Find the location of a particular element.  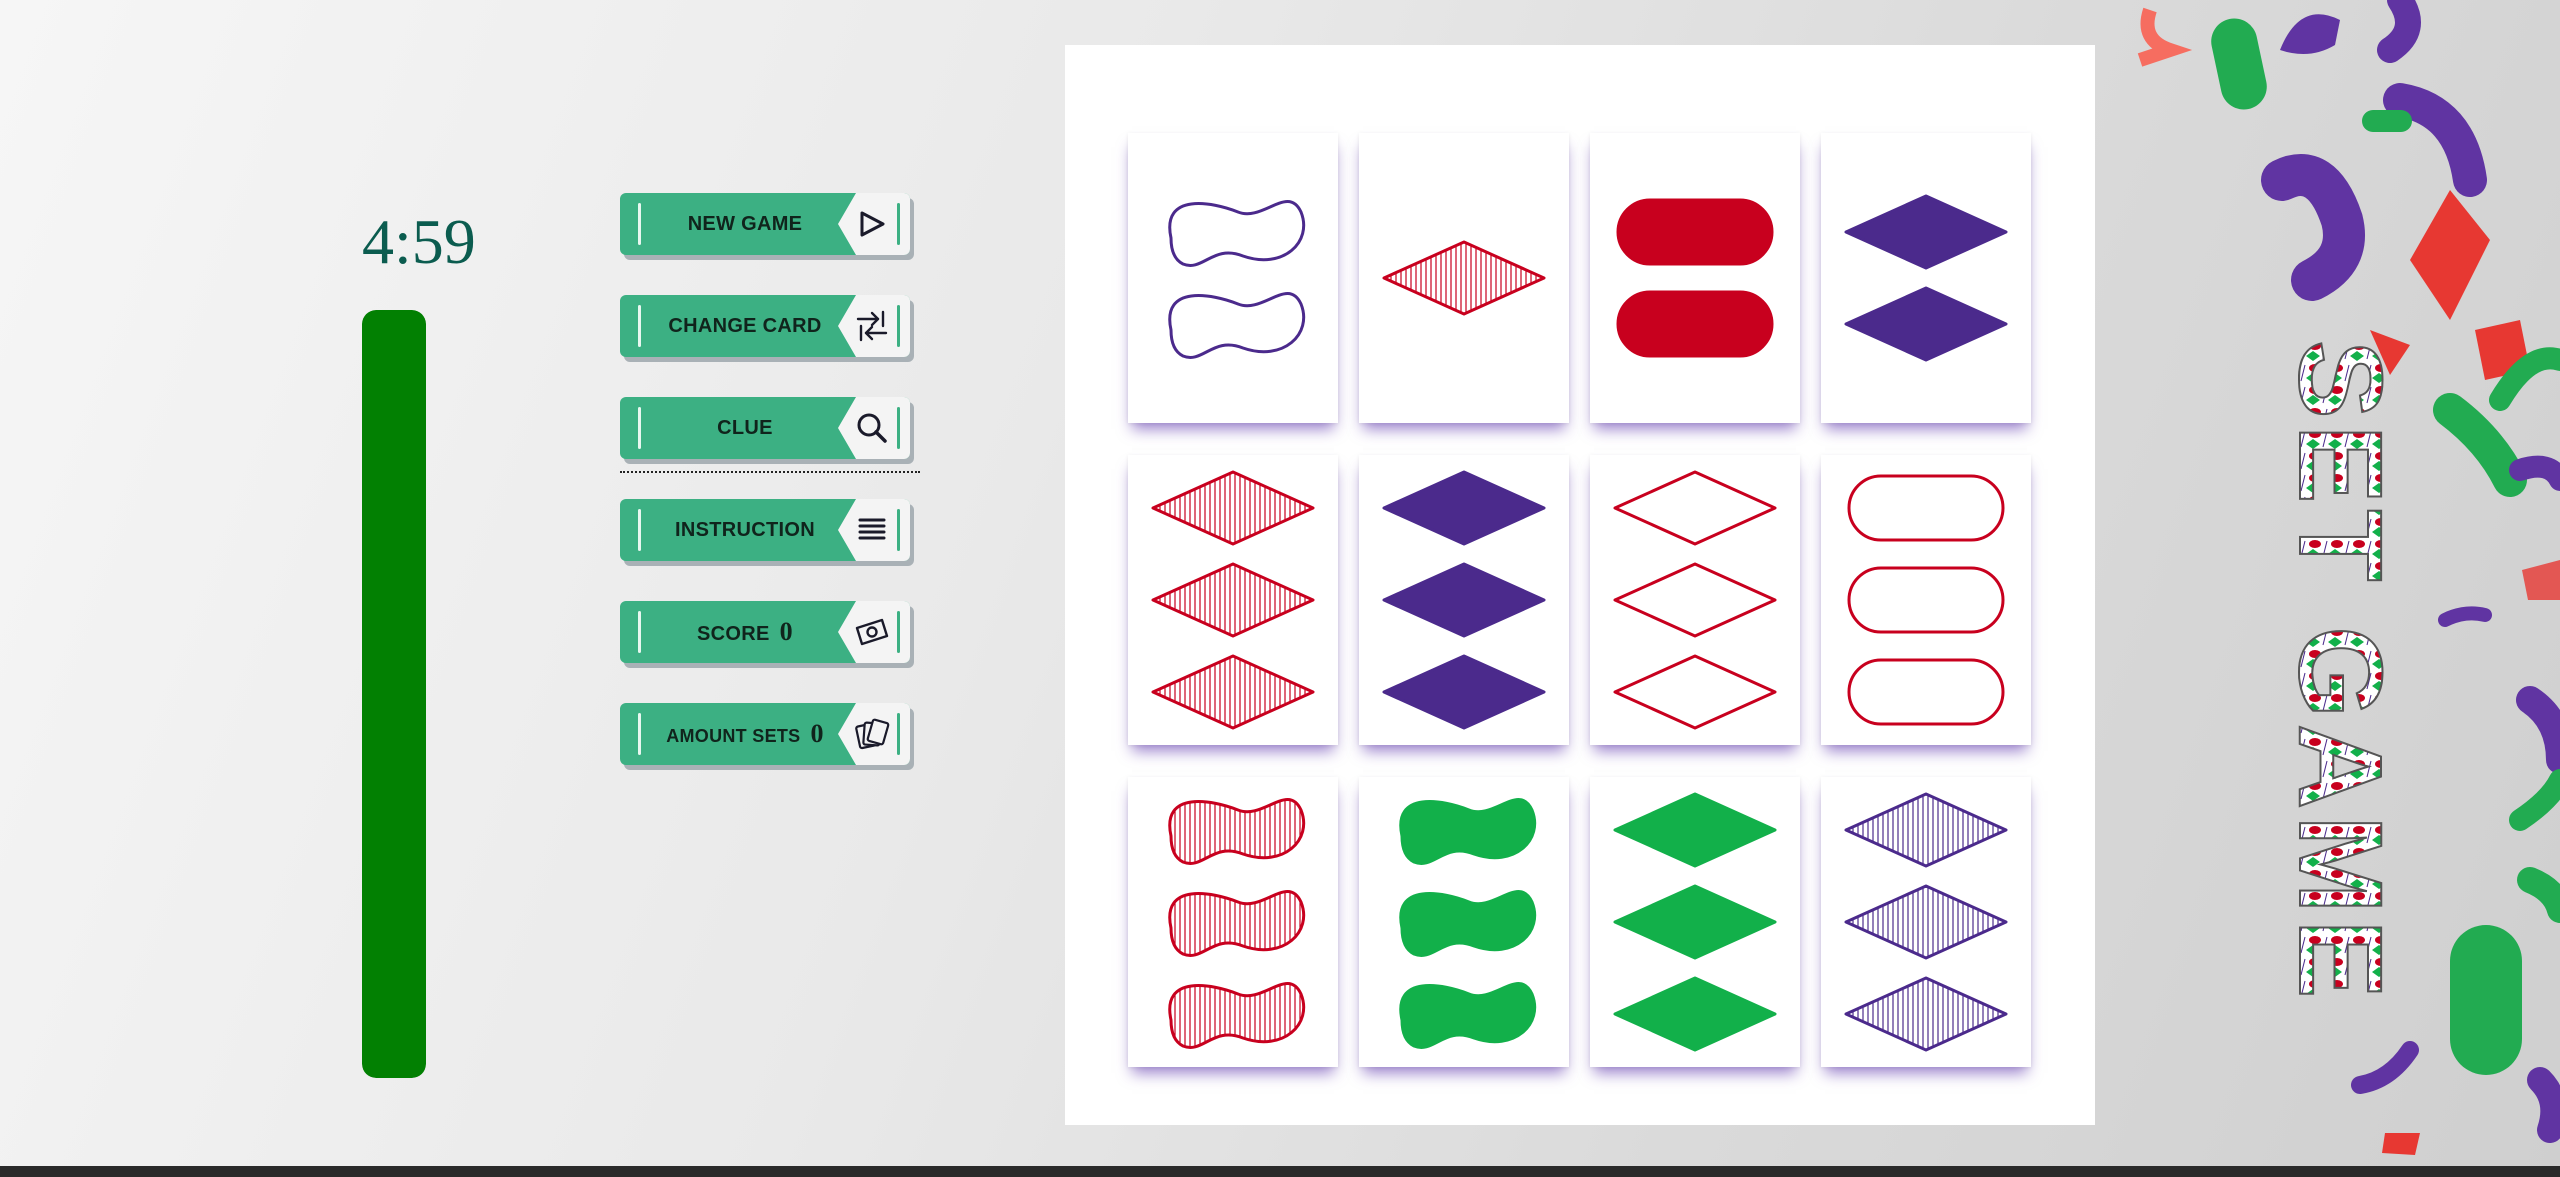

search-icon is located at coordinates (872, 428).